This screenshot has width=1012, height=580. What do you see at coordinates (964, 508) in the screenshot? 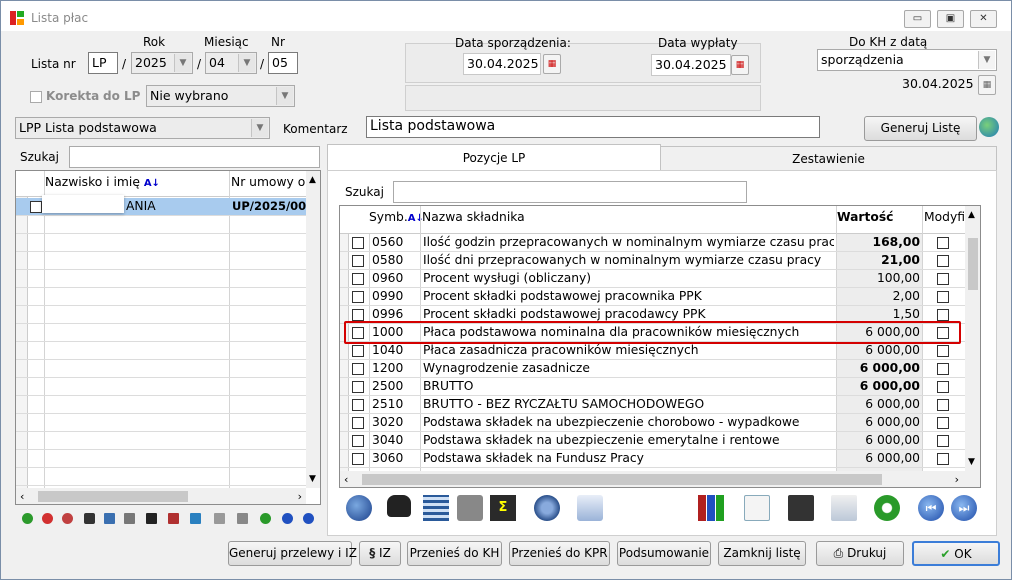
I see `last-record-icon: ⏭` at bounding box center [964, 508].